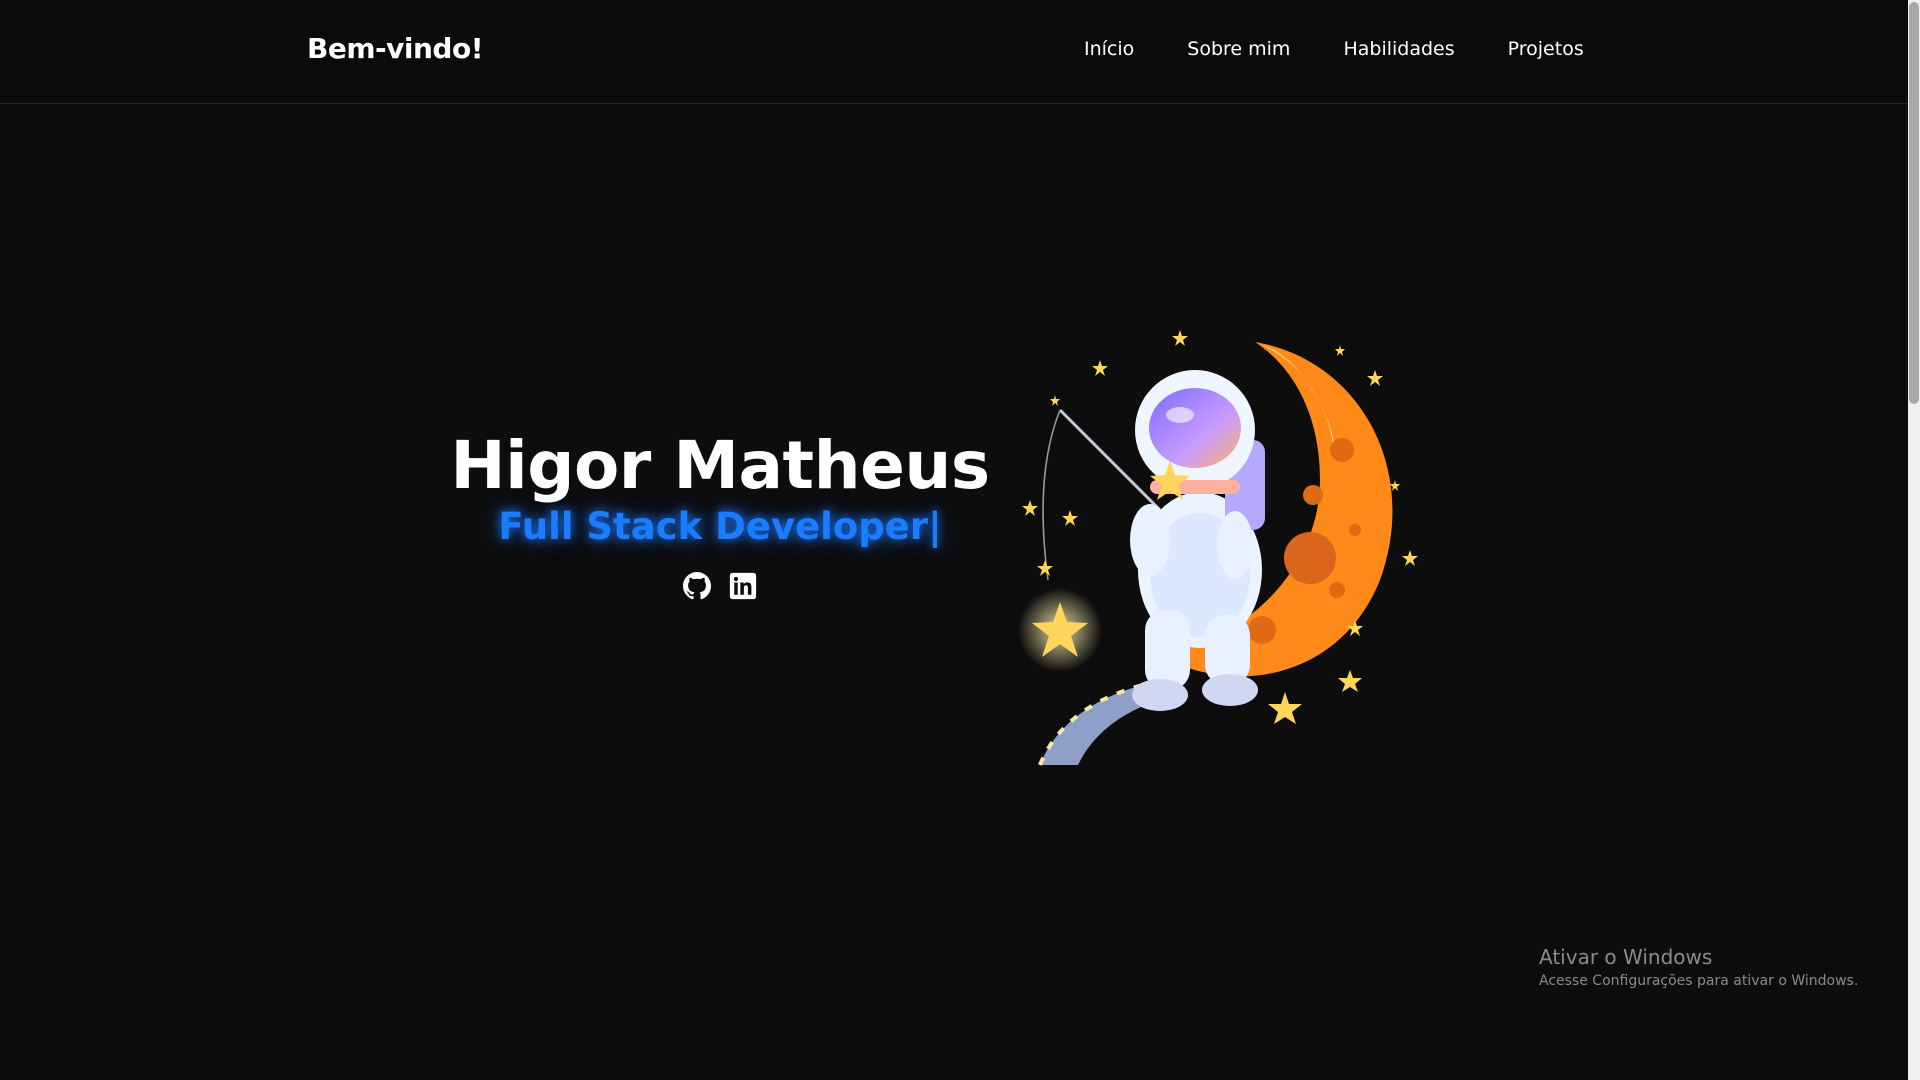 This screenshot has width=1920, height=1080. I want to click on hero-name: Higor Matheus, so click(720, 465).